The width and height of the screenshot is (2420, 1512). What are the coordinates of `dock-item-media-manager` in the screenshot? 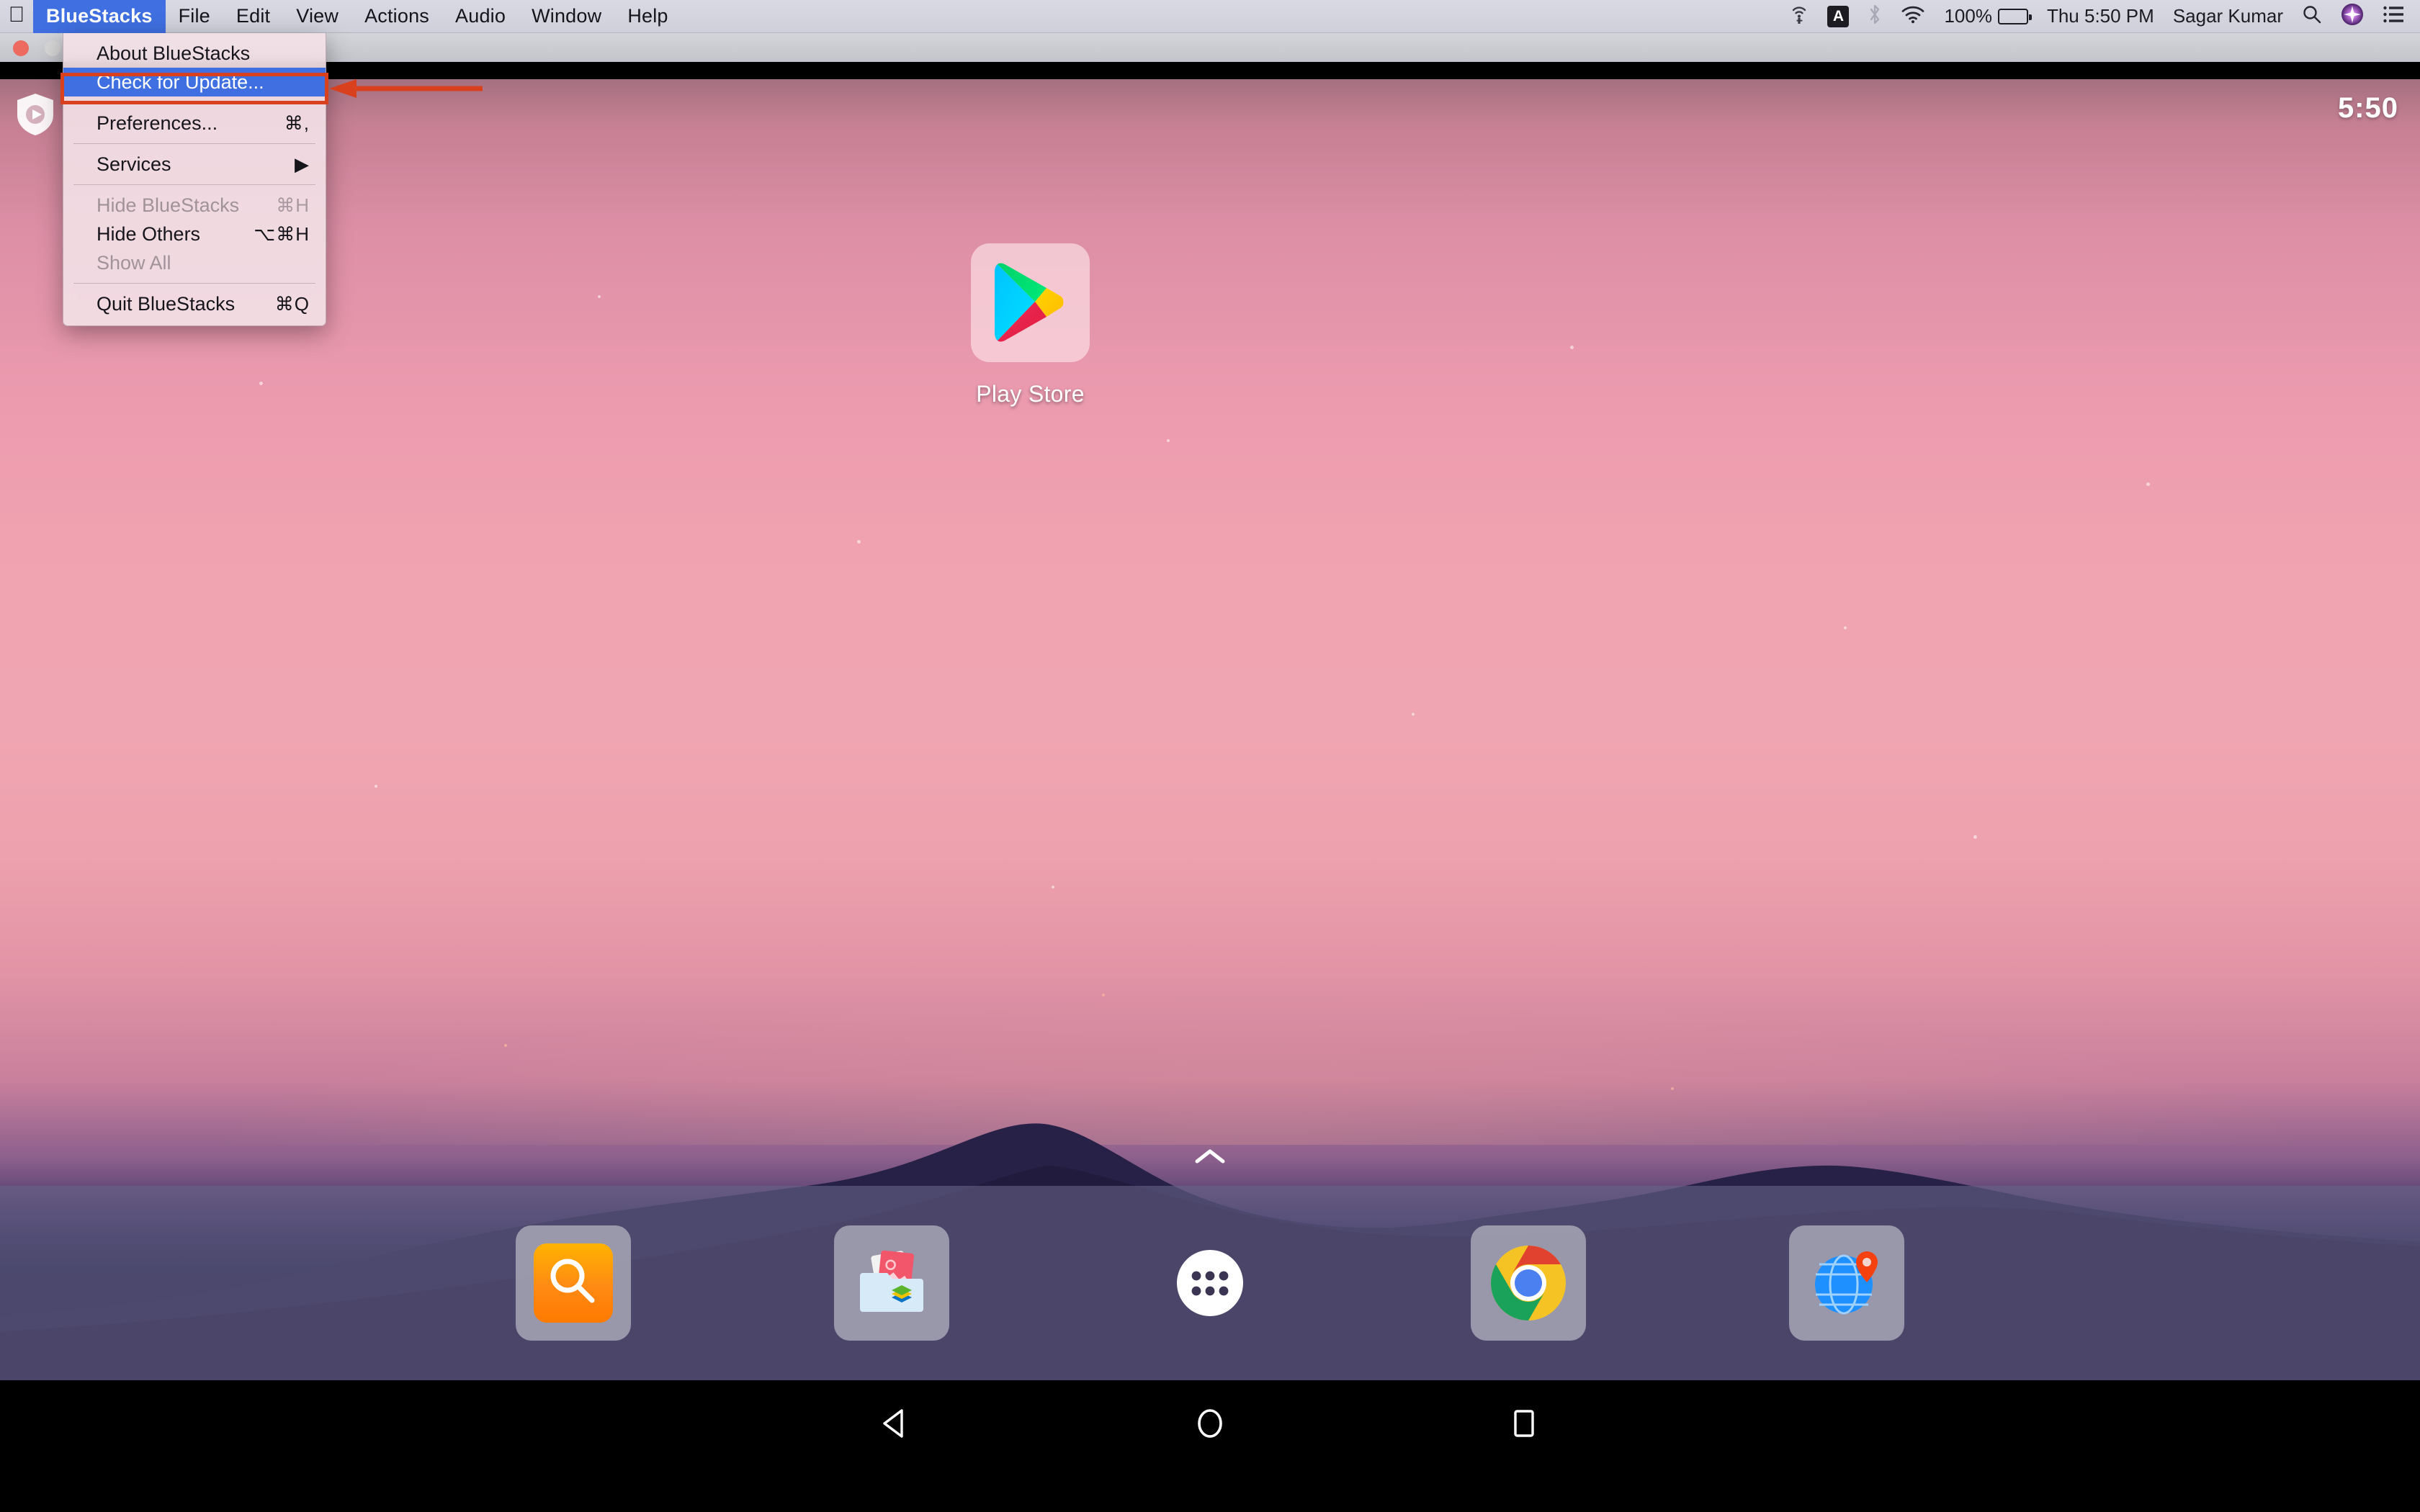 It's located at (891, 1283).